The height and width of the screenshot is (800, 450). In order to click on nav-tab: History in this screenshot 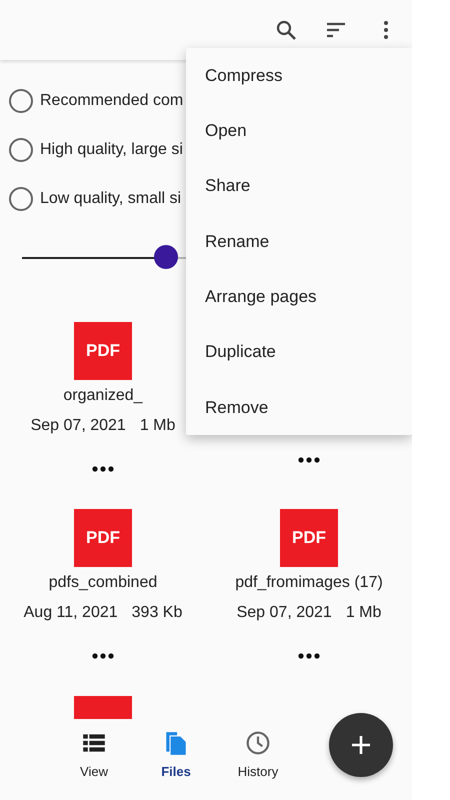, I will do `click(258, 765)`.